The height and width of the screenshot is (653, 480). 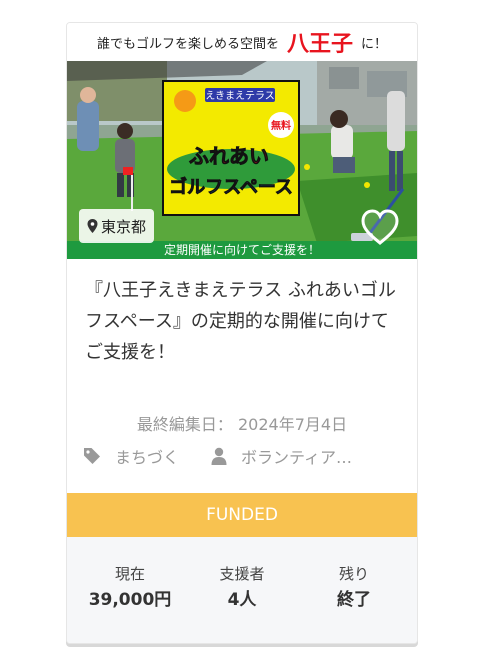 I want to click on stat-label: 現在, so click(x=129, y=574).